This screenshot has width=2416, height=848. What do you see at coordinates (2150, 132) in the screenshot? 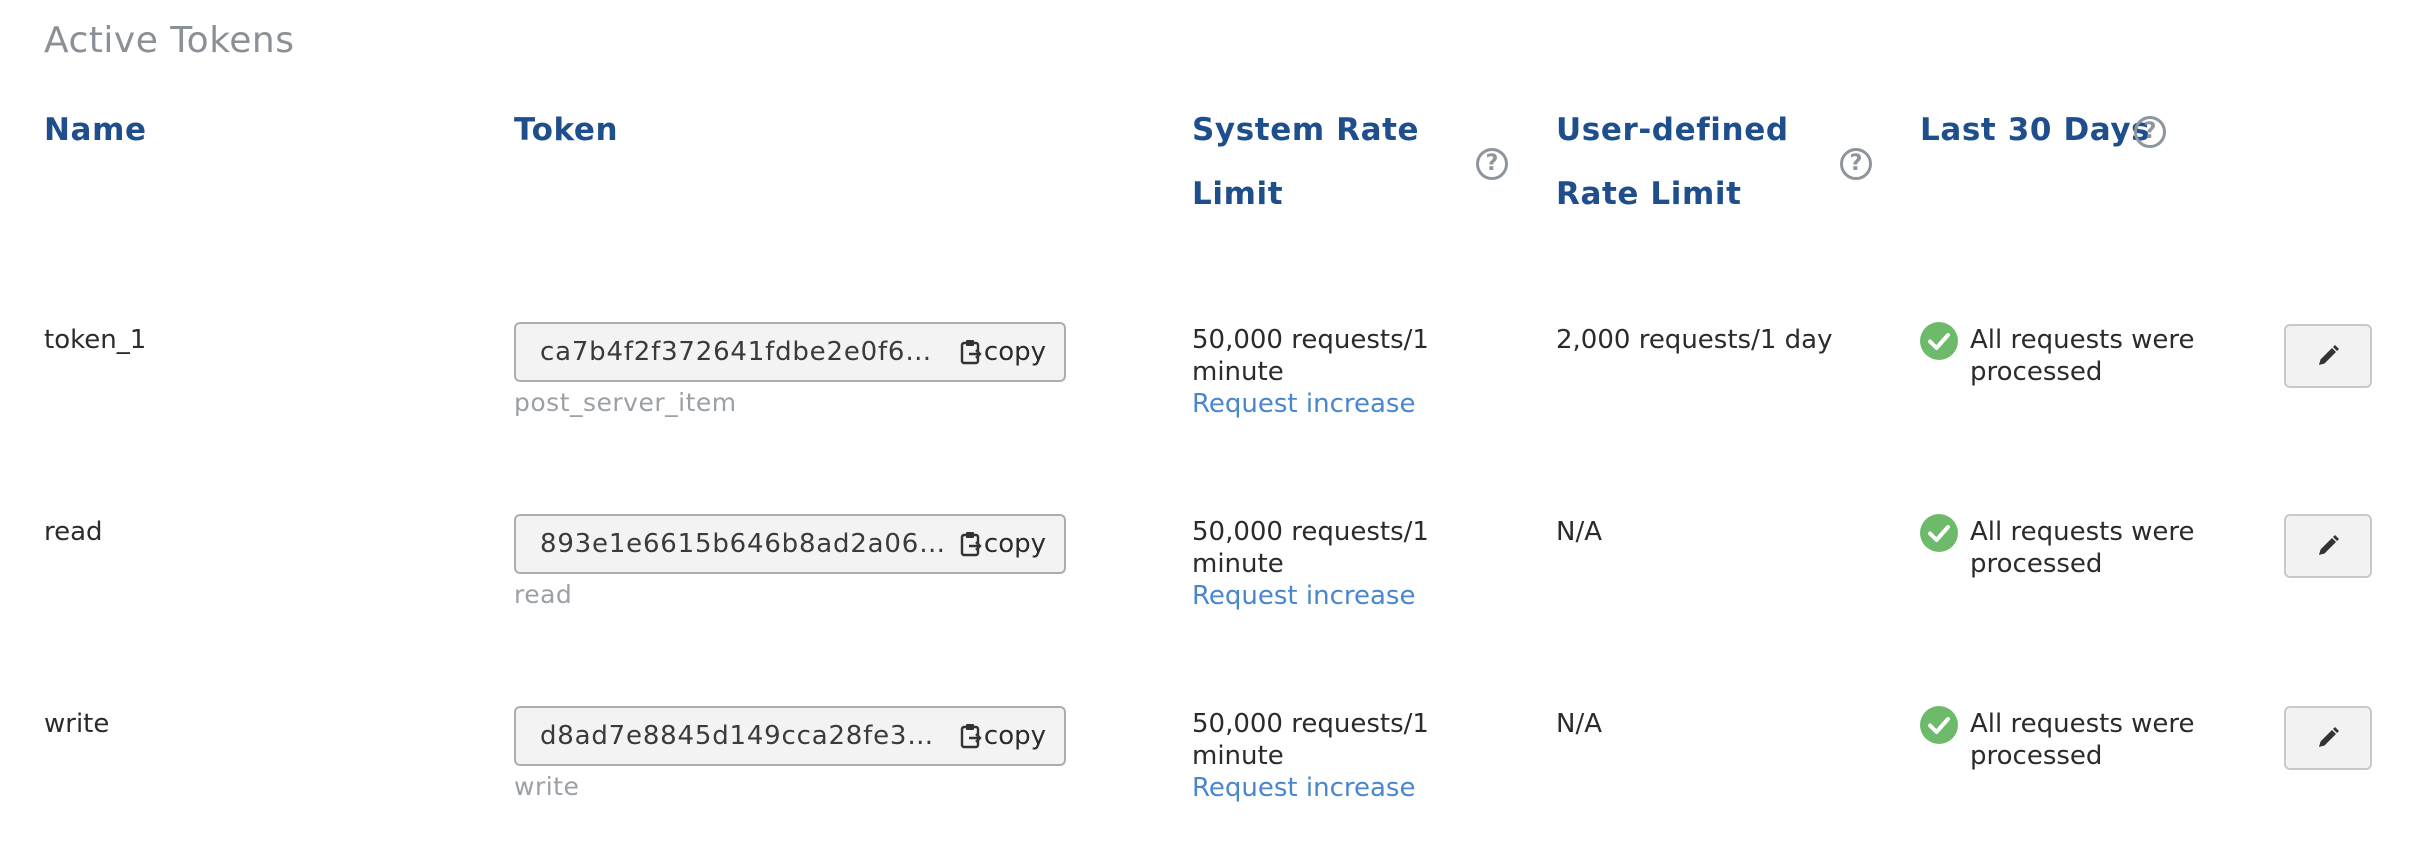
I see `last-30-days-help-icon: ?` at bounding box center [2150, 132].